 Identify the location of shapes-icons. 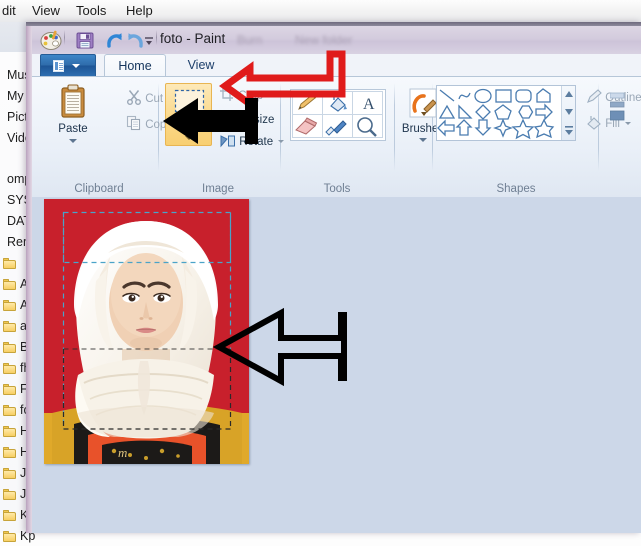
(496, 114).